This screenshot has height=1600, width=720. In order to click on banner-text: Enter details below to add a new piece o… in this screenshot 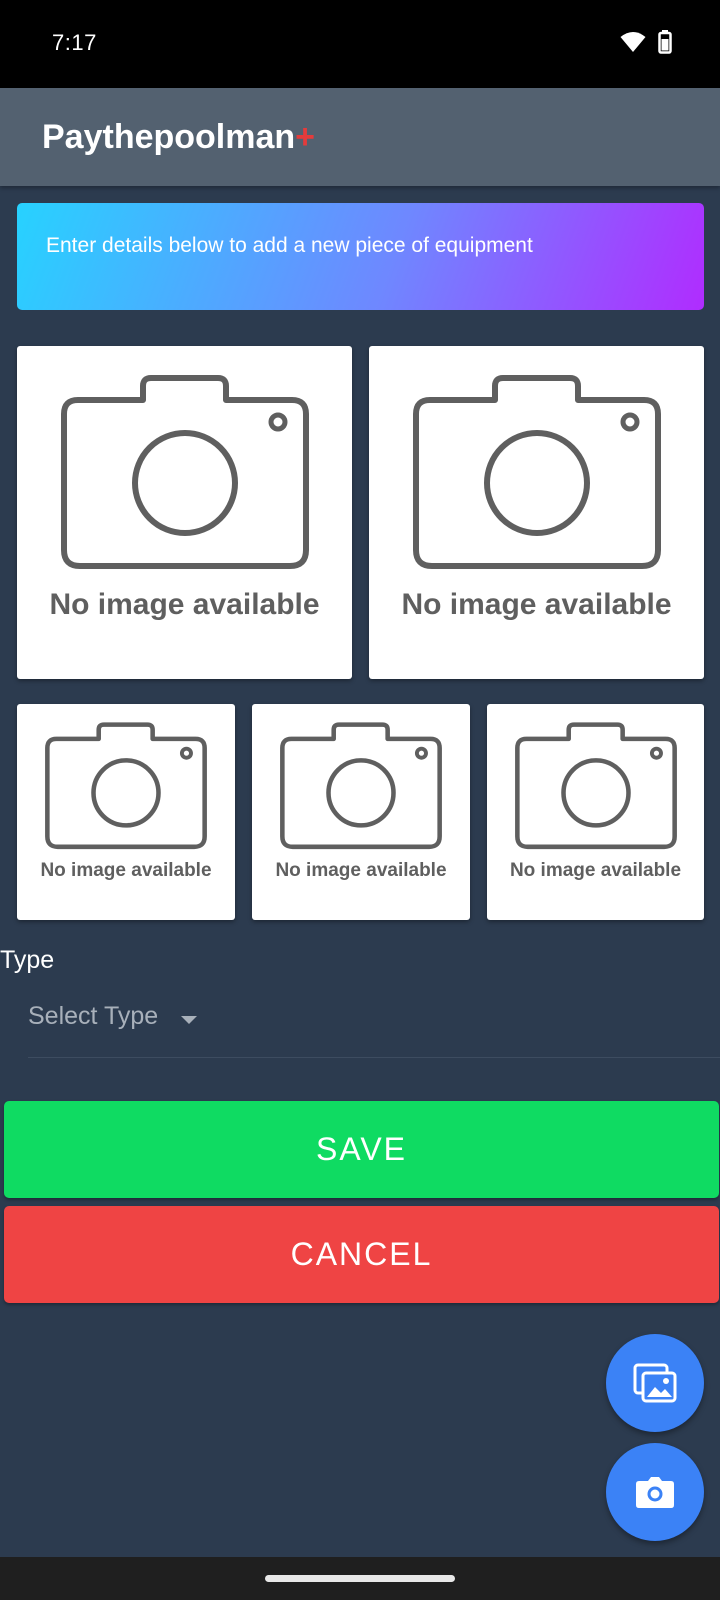, I will do `click(289, 245)`.